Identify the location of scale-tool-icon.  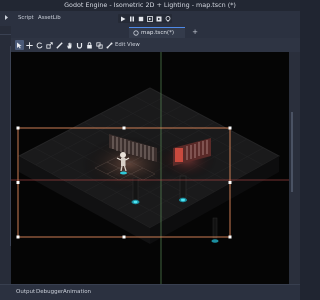
(49, 45).